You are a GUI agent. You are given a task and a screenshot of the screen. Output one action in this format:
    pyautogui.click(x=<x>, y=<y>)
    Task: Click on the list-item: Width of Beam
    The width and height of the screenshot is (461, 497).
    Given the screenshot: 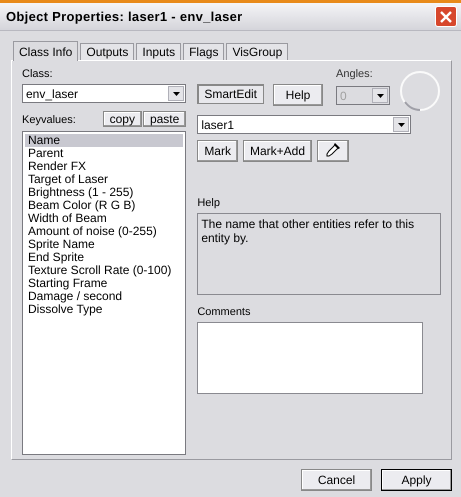 What is the action you would take?
    pyautogui.click(x=104, y=218)
    